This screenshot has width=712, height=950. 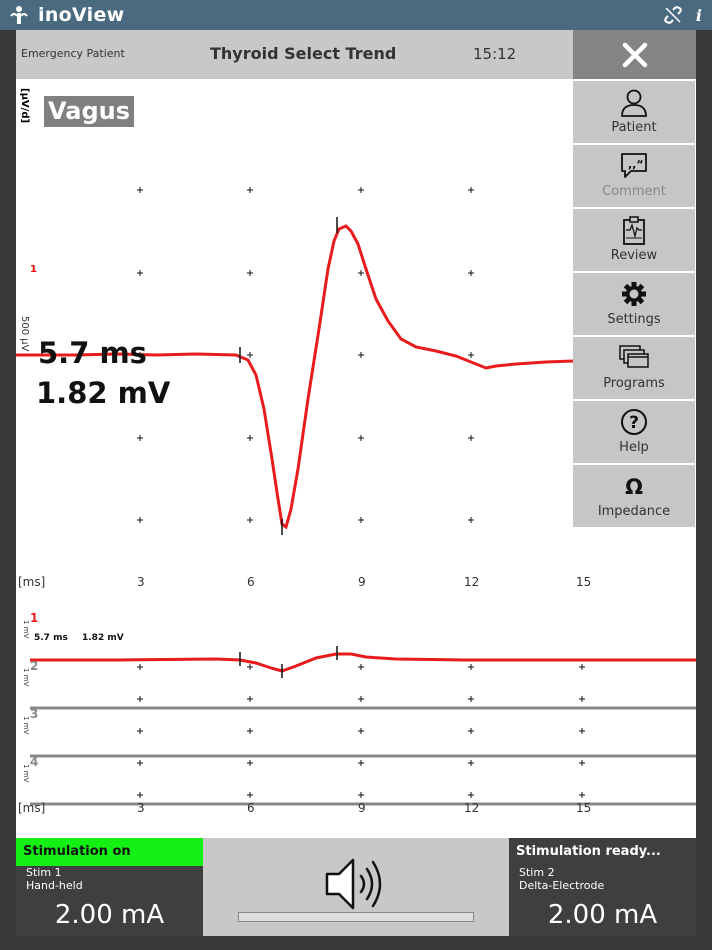 I want to click on info-icon: i, so click(x=699, y=15).